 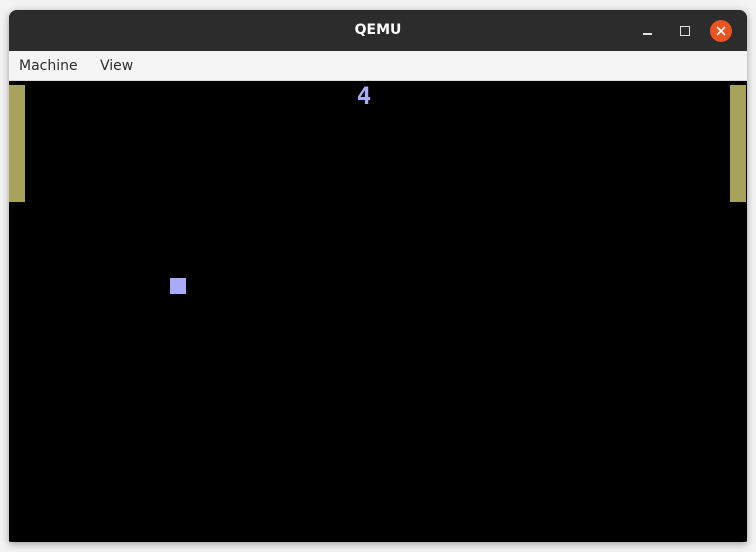 What do you see at coordinates (647, 34) in the screenshot?
I see `minimize-icon` at bounding box center [647, 34].